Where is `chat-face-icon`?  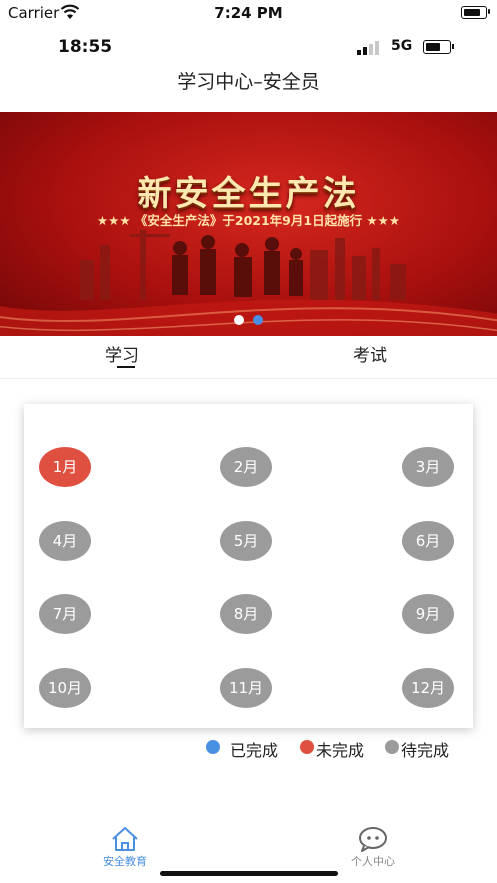
chat-face-icon is located at coordinates (373, 839).